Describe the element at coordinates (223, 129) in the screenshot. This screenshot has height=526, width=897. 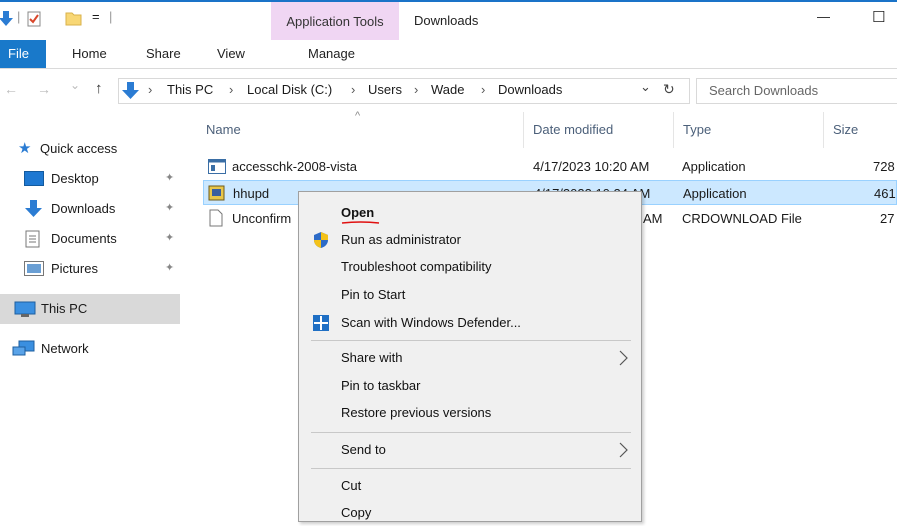
I see `column-header-name: Name` at that location.